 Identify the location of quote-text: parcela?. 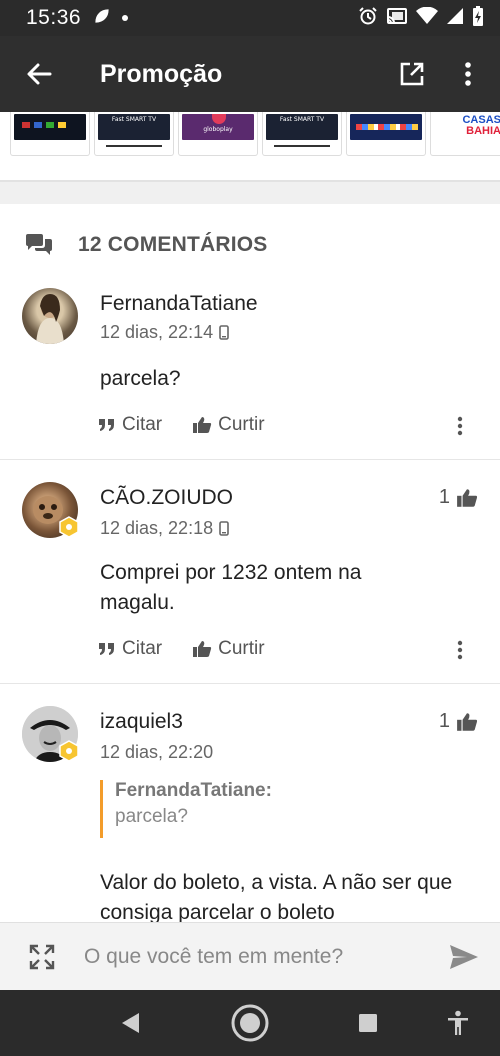
(151, 816).